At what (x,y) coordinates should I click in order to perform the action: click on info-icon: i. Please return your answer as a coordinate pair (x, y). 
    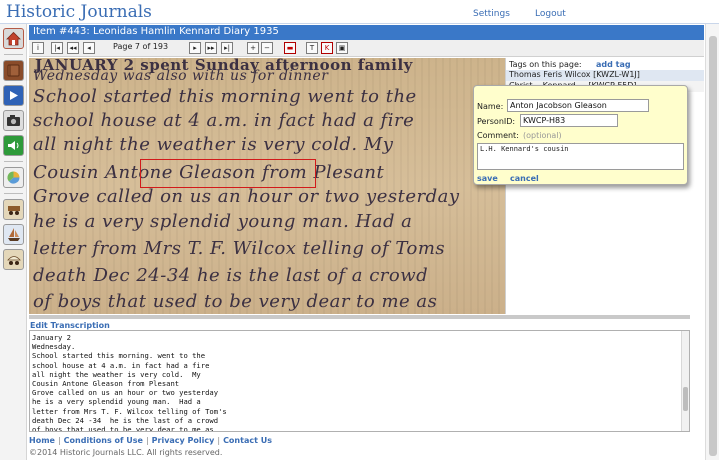
    Looking at the image, I should click on (38, 48).